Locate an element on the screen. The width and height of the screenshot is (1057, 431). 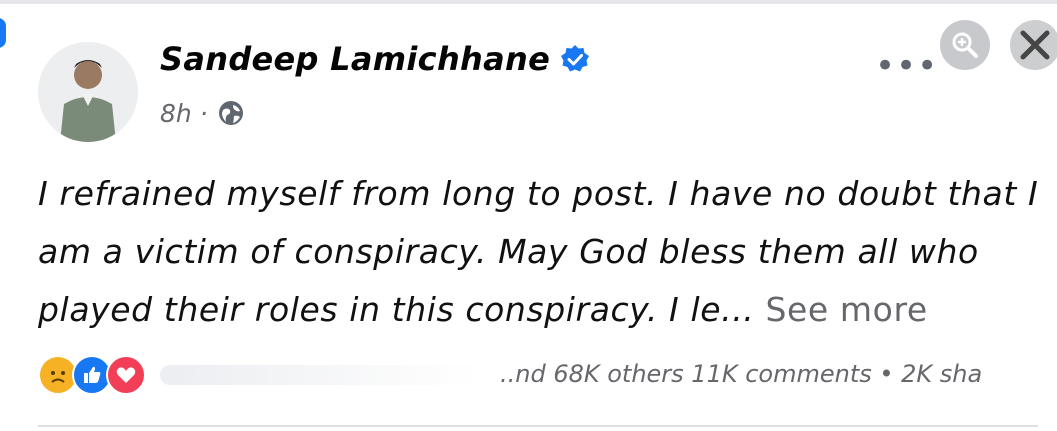
globe-icon is located at coordinates (231, 113).